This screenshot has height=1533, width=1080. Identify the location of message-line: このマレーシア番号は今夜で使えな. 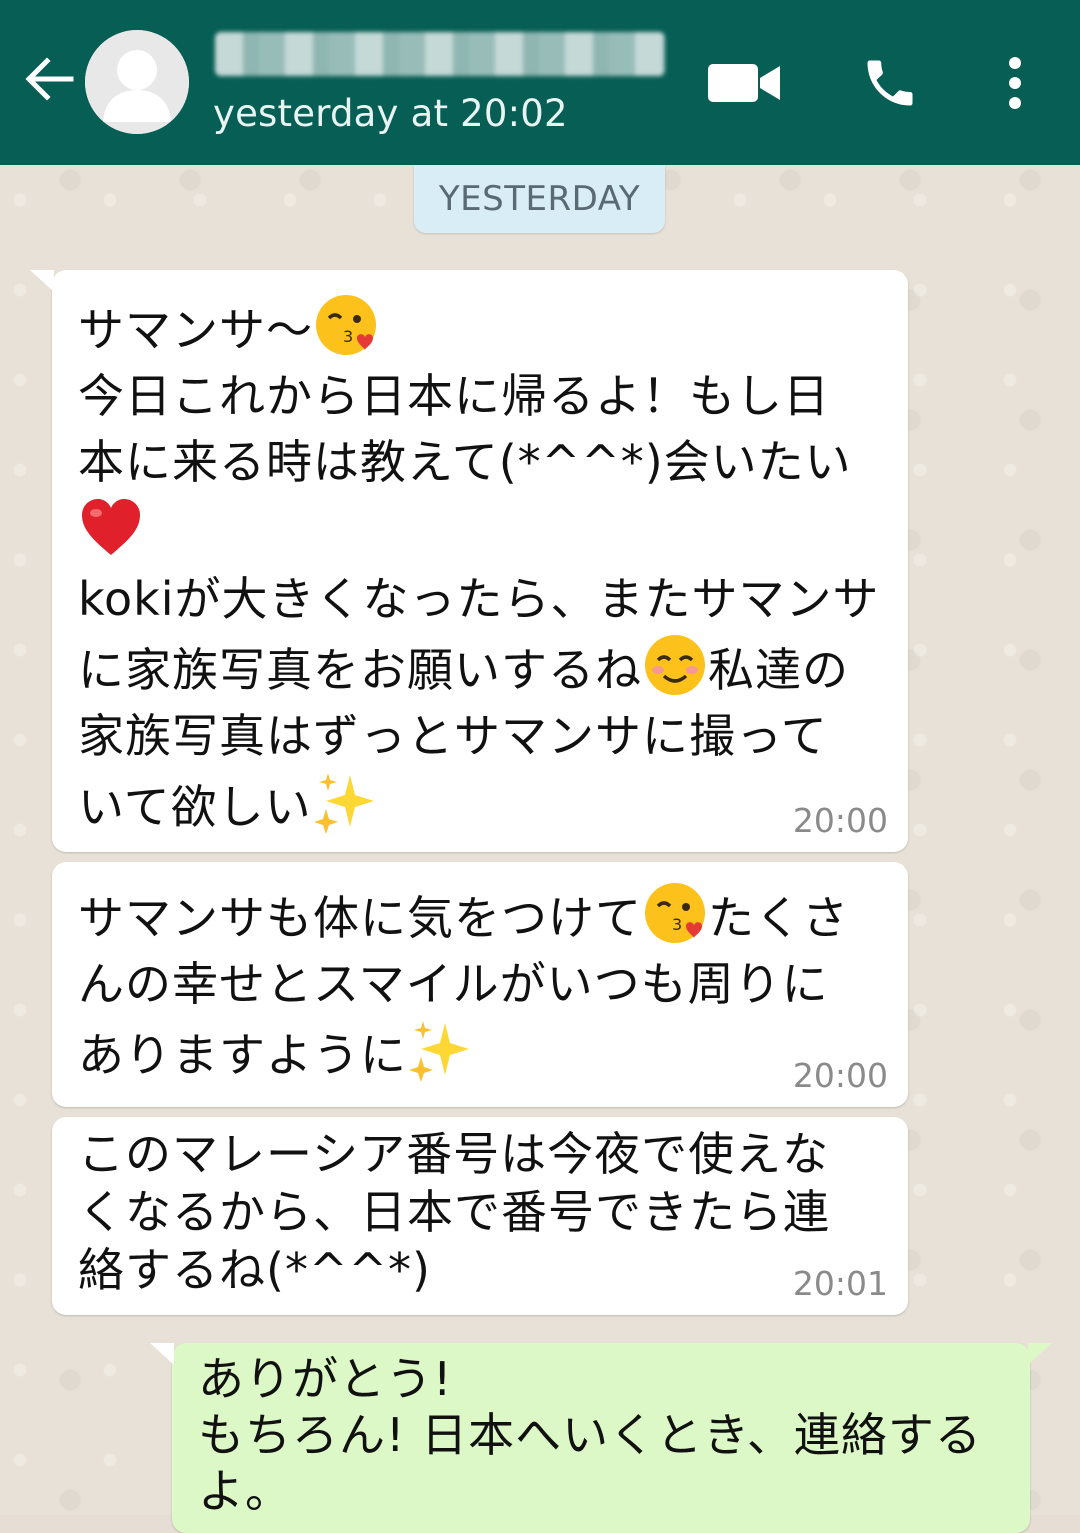
(454, 1154).